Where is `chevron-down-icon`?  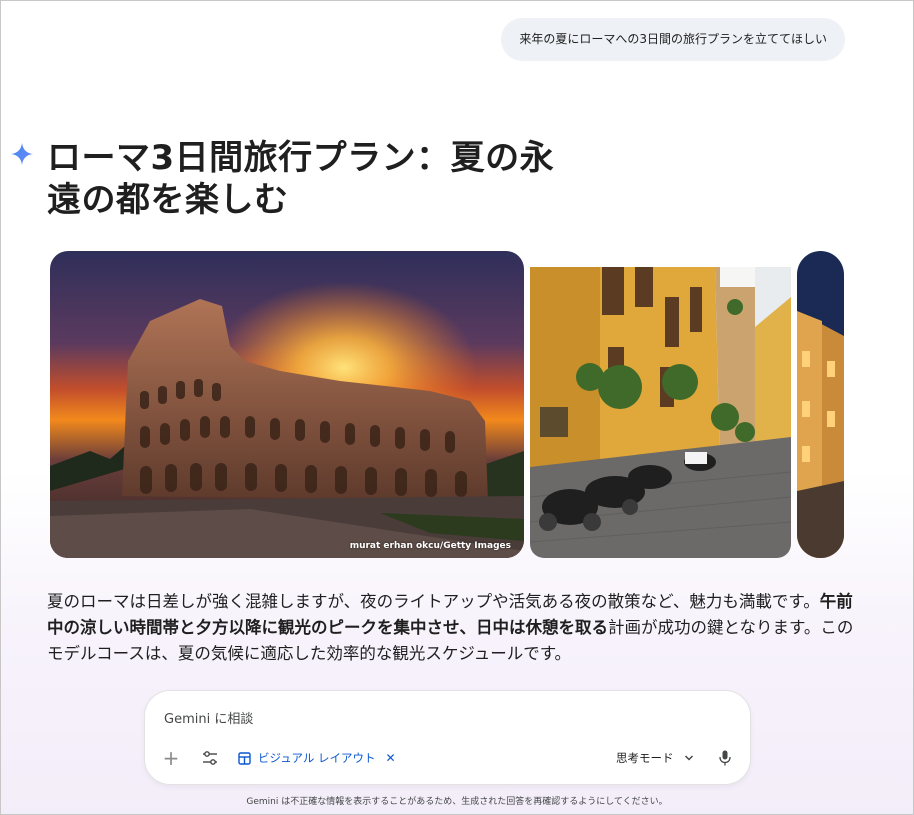 chevron-down-icon is located at coordinates (688, 758).